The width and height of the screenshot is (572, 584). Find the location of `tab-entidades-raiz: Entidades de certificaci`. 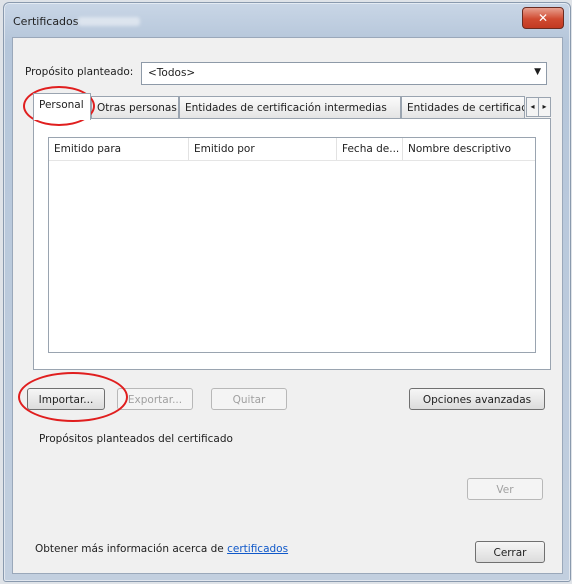

tab-entidades-raiz: Entidades de certificaci is located at coordinates (463, 107).